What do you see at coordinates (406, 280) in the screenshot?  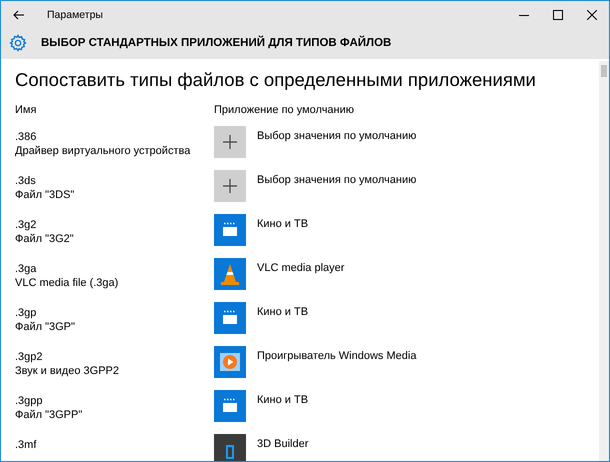 I see `default-app-button: VLC media player` at bounding box center [406, 280].